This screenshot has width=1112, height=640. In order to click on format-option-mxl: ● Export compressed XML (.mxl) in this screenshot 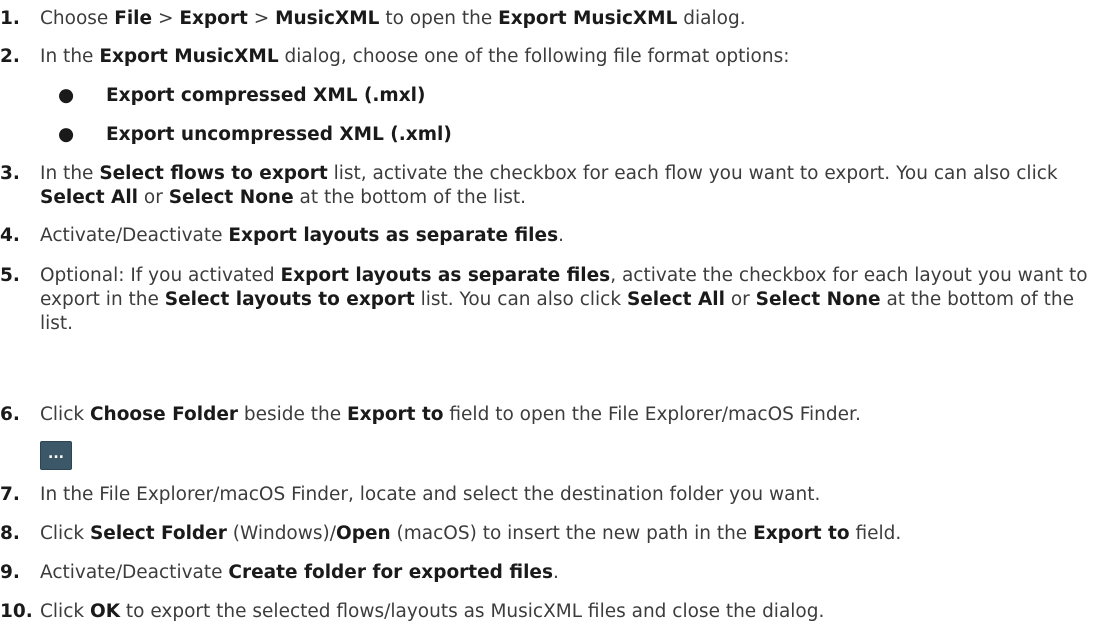, I will do `click(232, 96)`.